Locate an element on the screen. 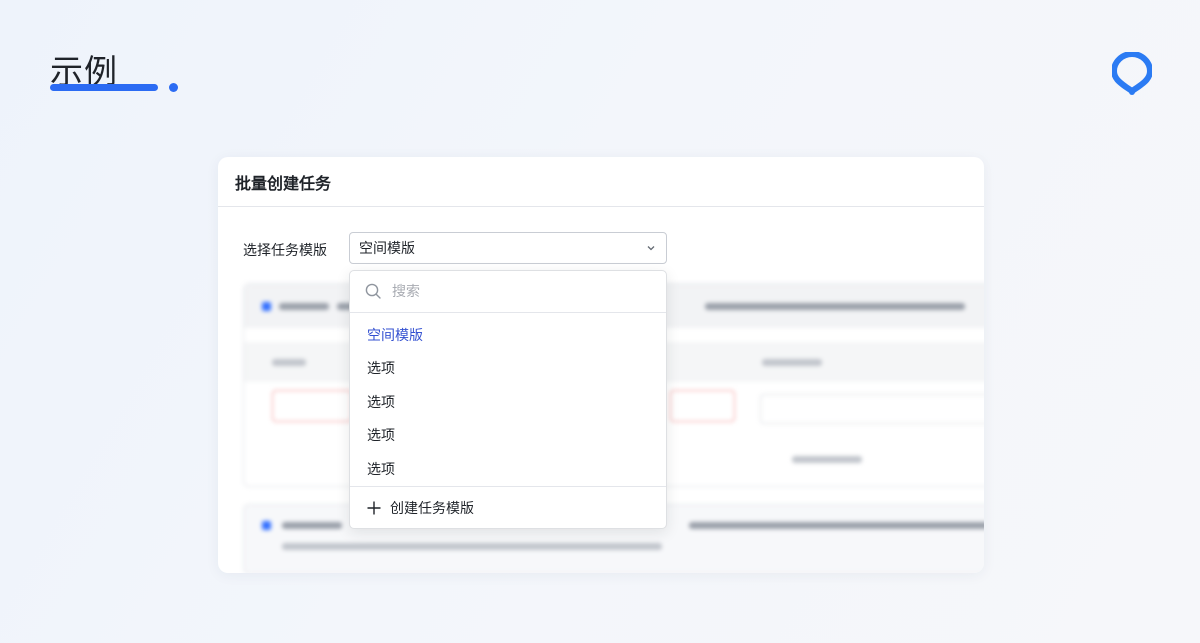 This screenshot has height=643, width=1200. title-underline is located at coordinates (104, 87).